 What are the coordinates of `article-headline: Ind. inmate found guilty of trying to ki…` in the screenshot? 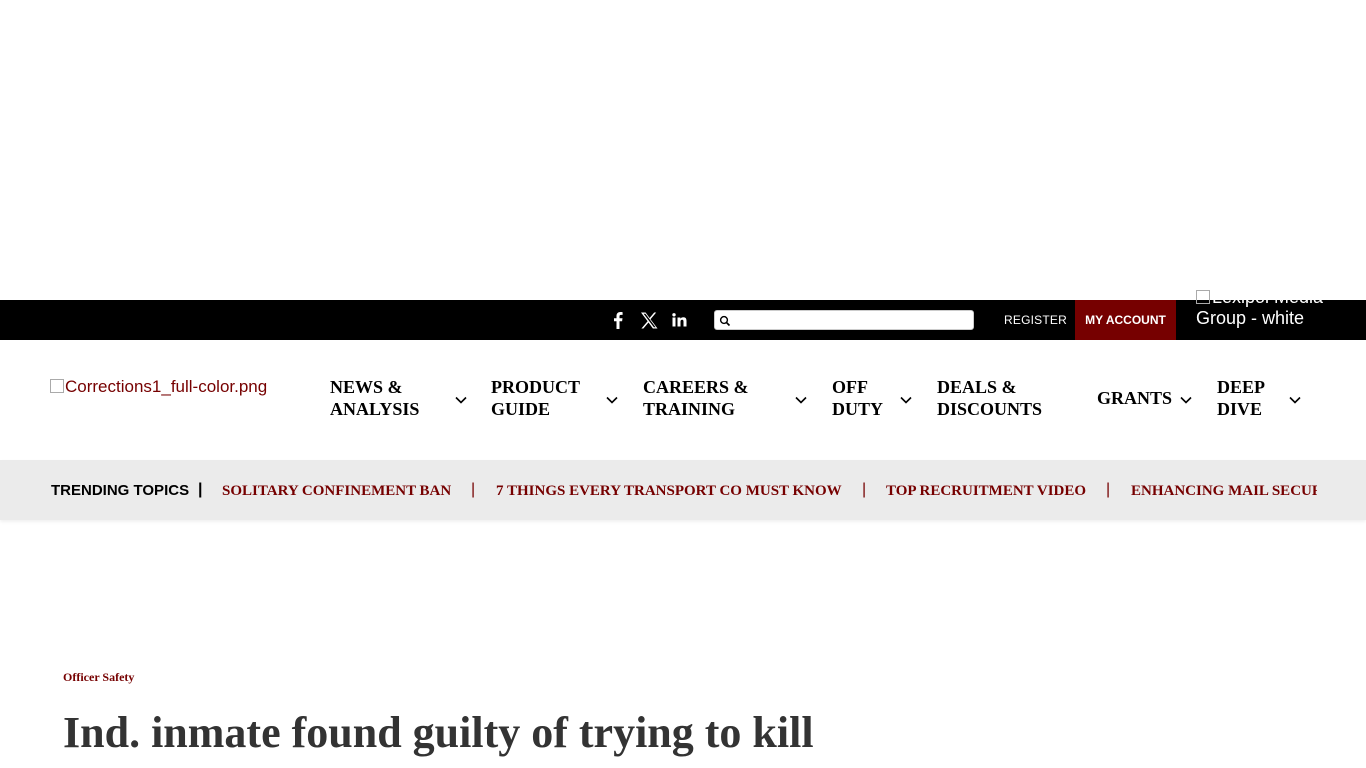 It's located at (438, 732).